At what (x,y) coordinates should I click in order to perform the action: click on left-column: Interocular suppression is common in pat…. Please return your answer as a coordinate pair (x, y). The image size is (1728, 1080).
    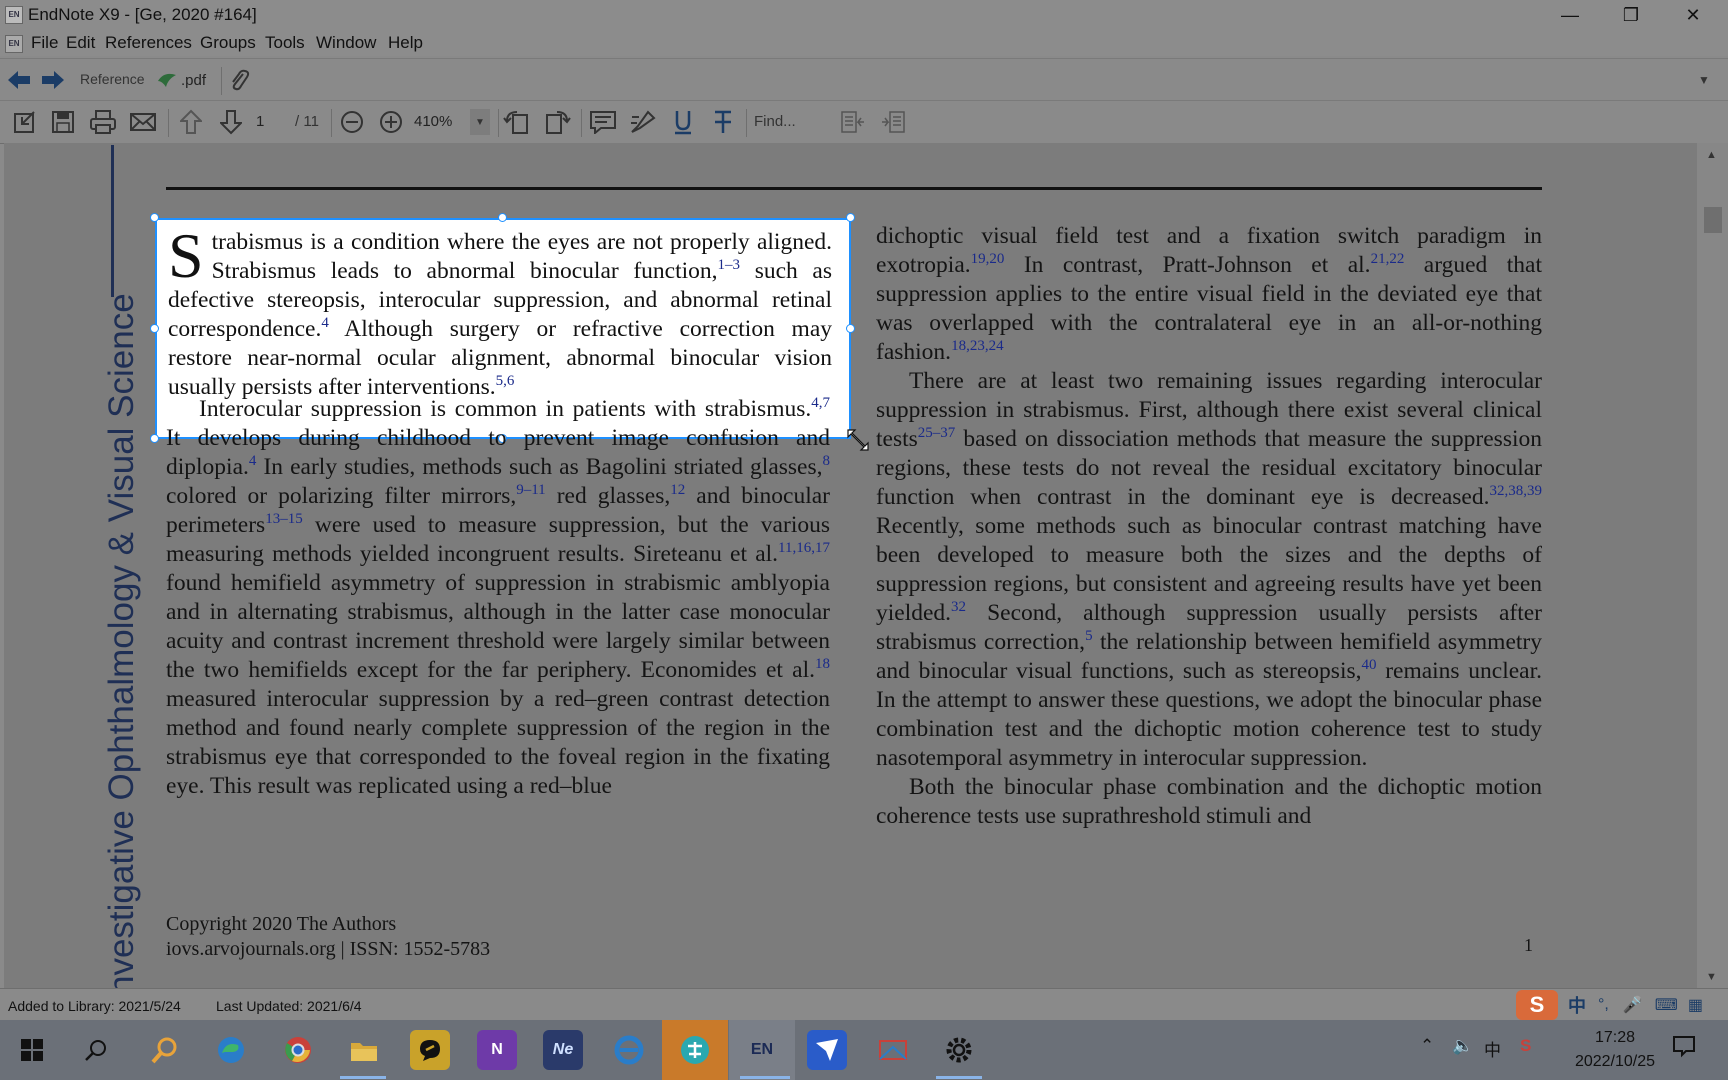
    Looking at the image, I should click on (498, 598).